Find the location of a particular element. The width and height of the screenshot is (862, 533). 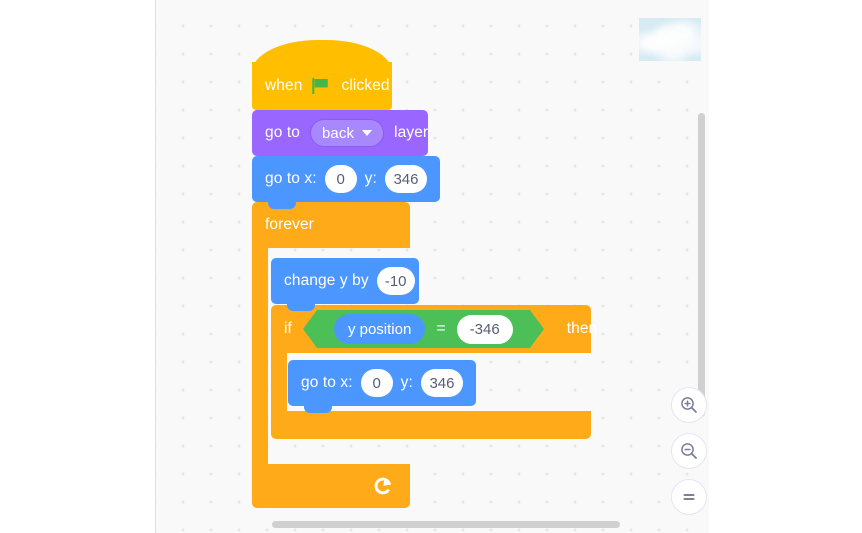

if-then-block-header: if y position = -346 then is located at coordinates (434, 329).